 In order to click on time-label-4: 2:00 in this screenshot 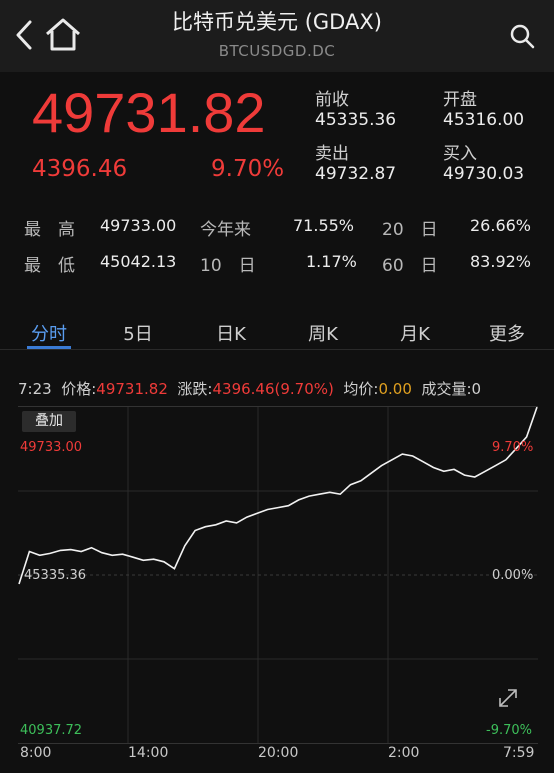, I will do `click(404, 753)`.